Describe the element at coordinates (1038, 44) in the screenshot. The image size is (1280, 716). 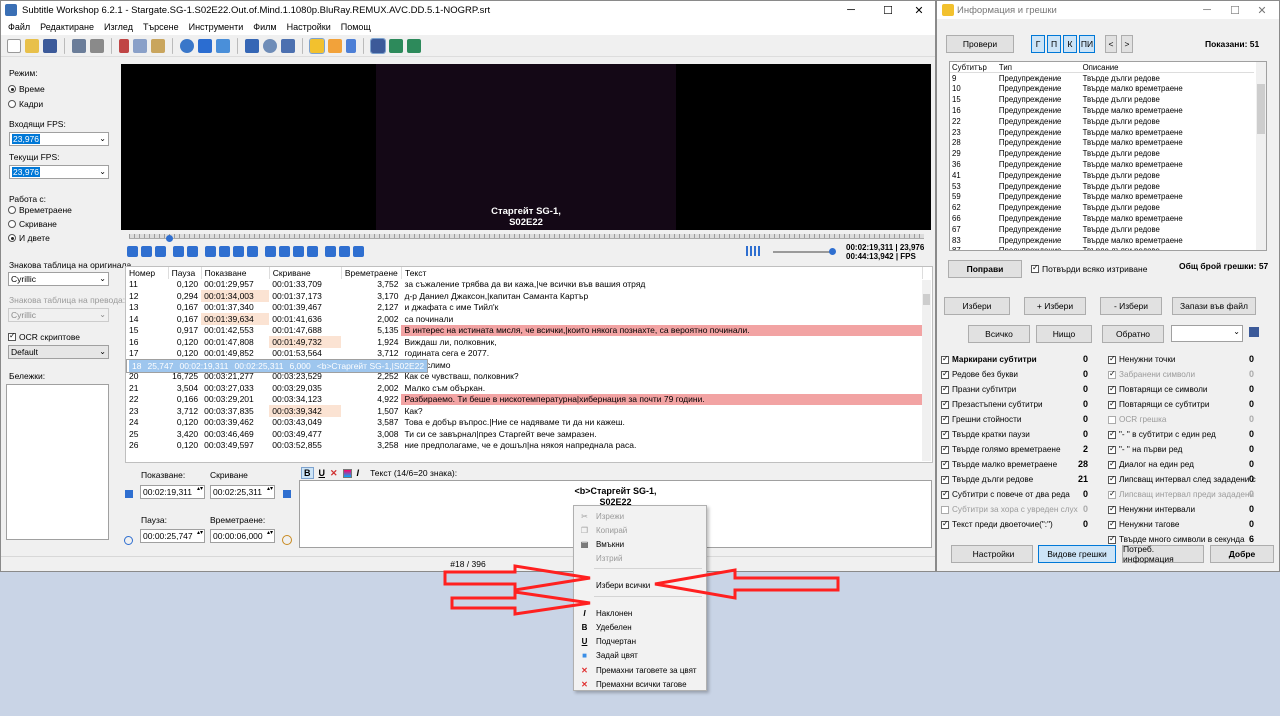
I see `filter-button: Г` at that location.